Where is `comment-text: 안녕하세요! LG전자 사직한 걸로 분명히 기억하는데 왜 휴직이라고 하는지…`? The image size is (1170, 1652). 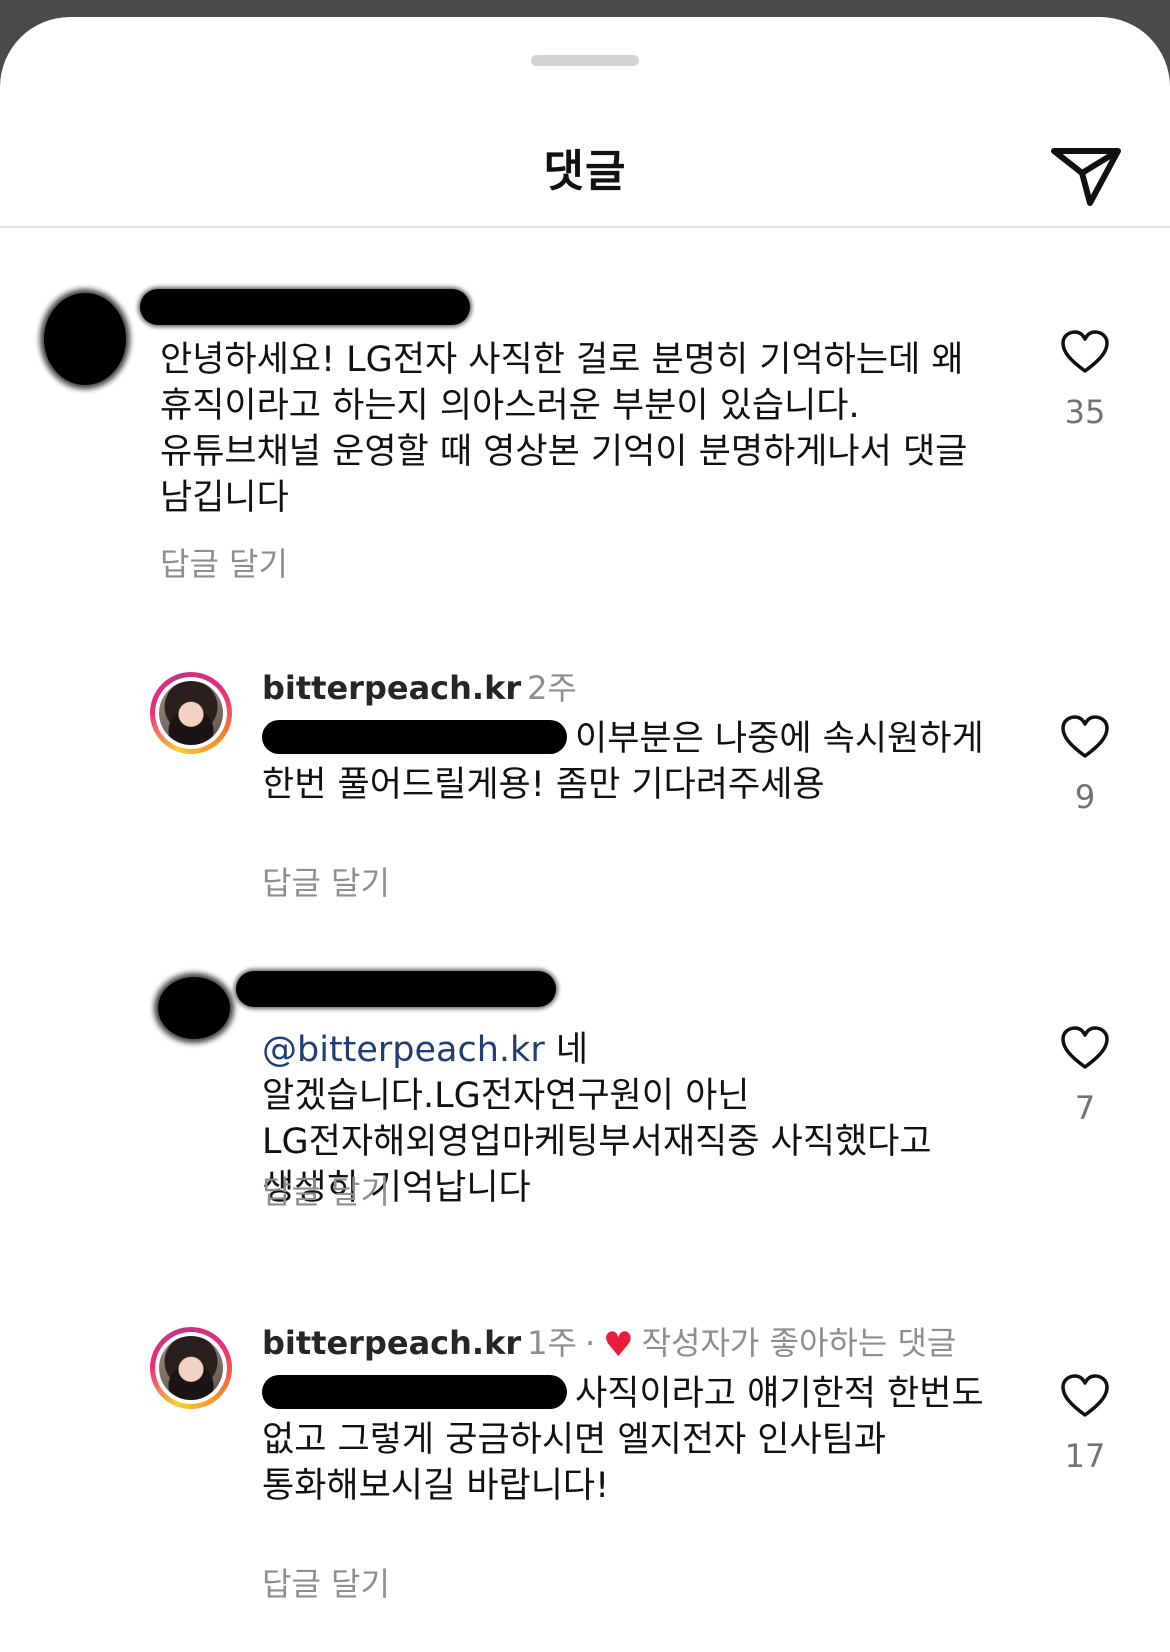 comment-text: 안녕하세요! LG전자 사직한 걸로 분명히 기억하는데 왜 휴직이라고 하는지… is located at coordinates (564, 429).